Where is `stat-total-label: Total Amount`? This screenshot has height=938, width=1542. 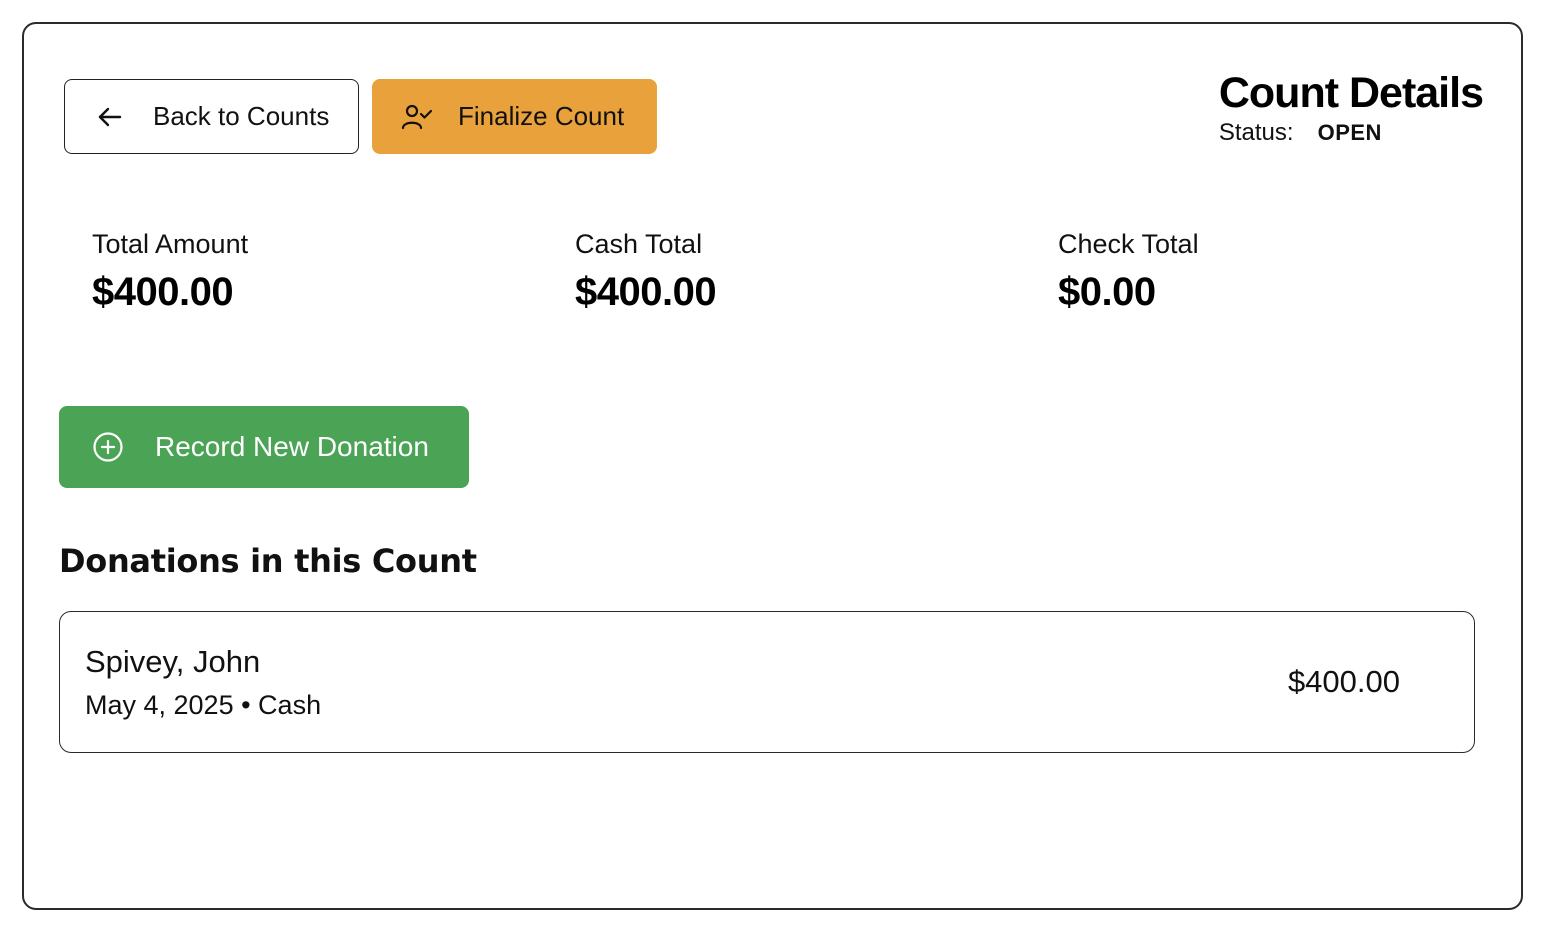
stat-total-label: Total Amount is located at coordinates (170, 244).